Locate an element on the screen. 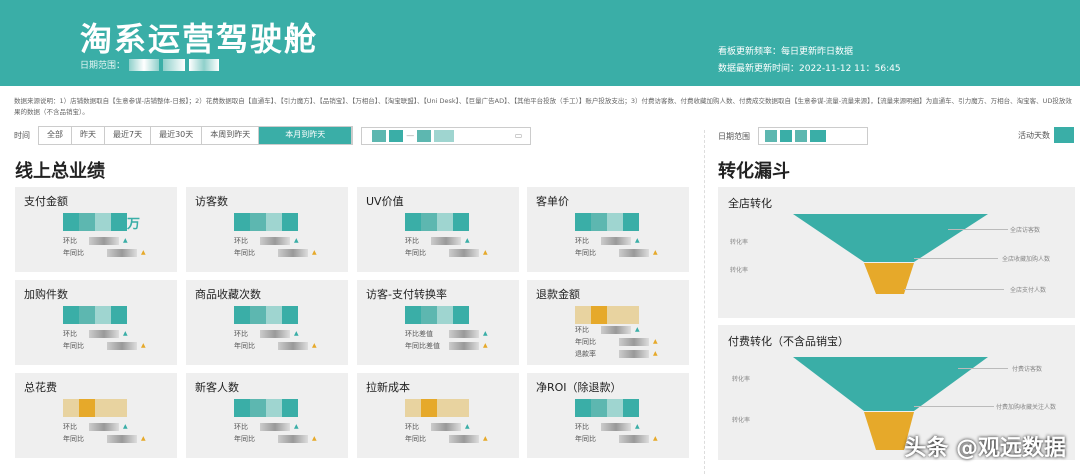 This screenshot has height=474, width=1080. active-days-label: 活动天数 is located at coordinates (1034, 135).